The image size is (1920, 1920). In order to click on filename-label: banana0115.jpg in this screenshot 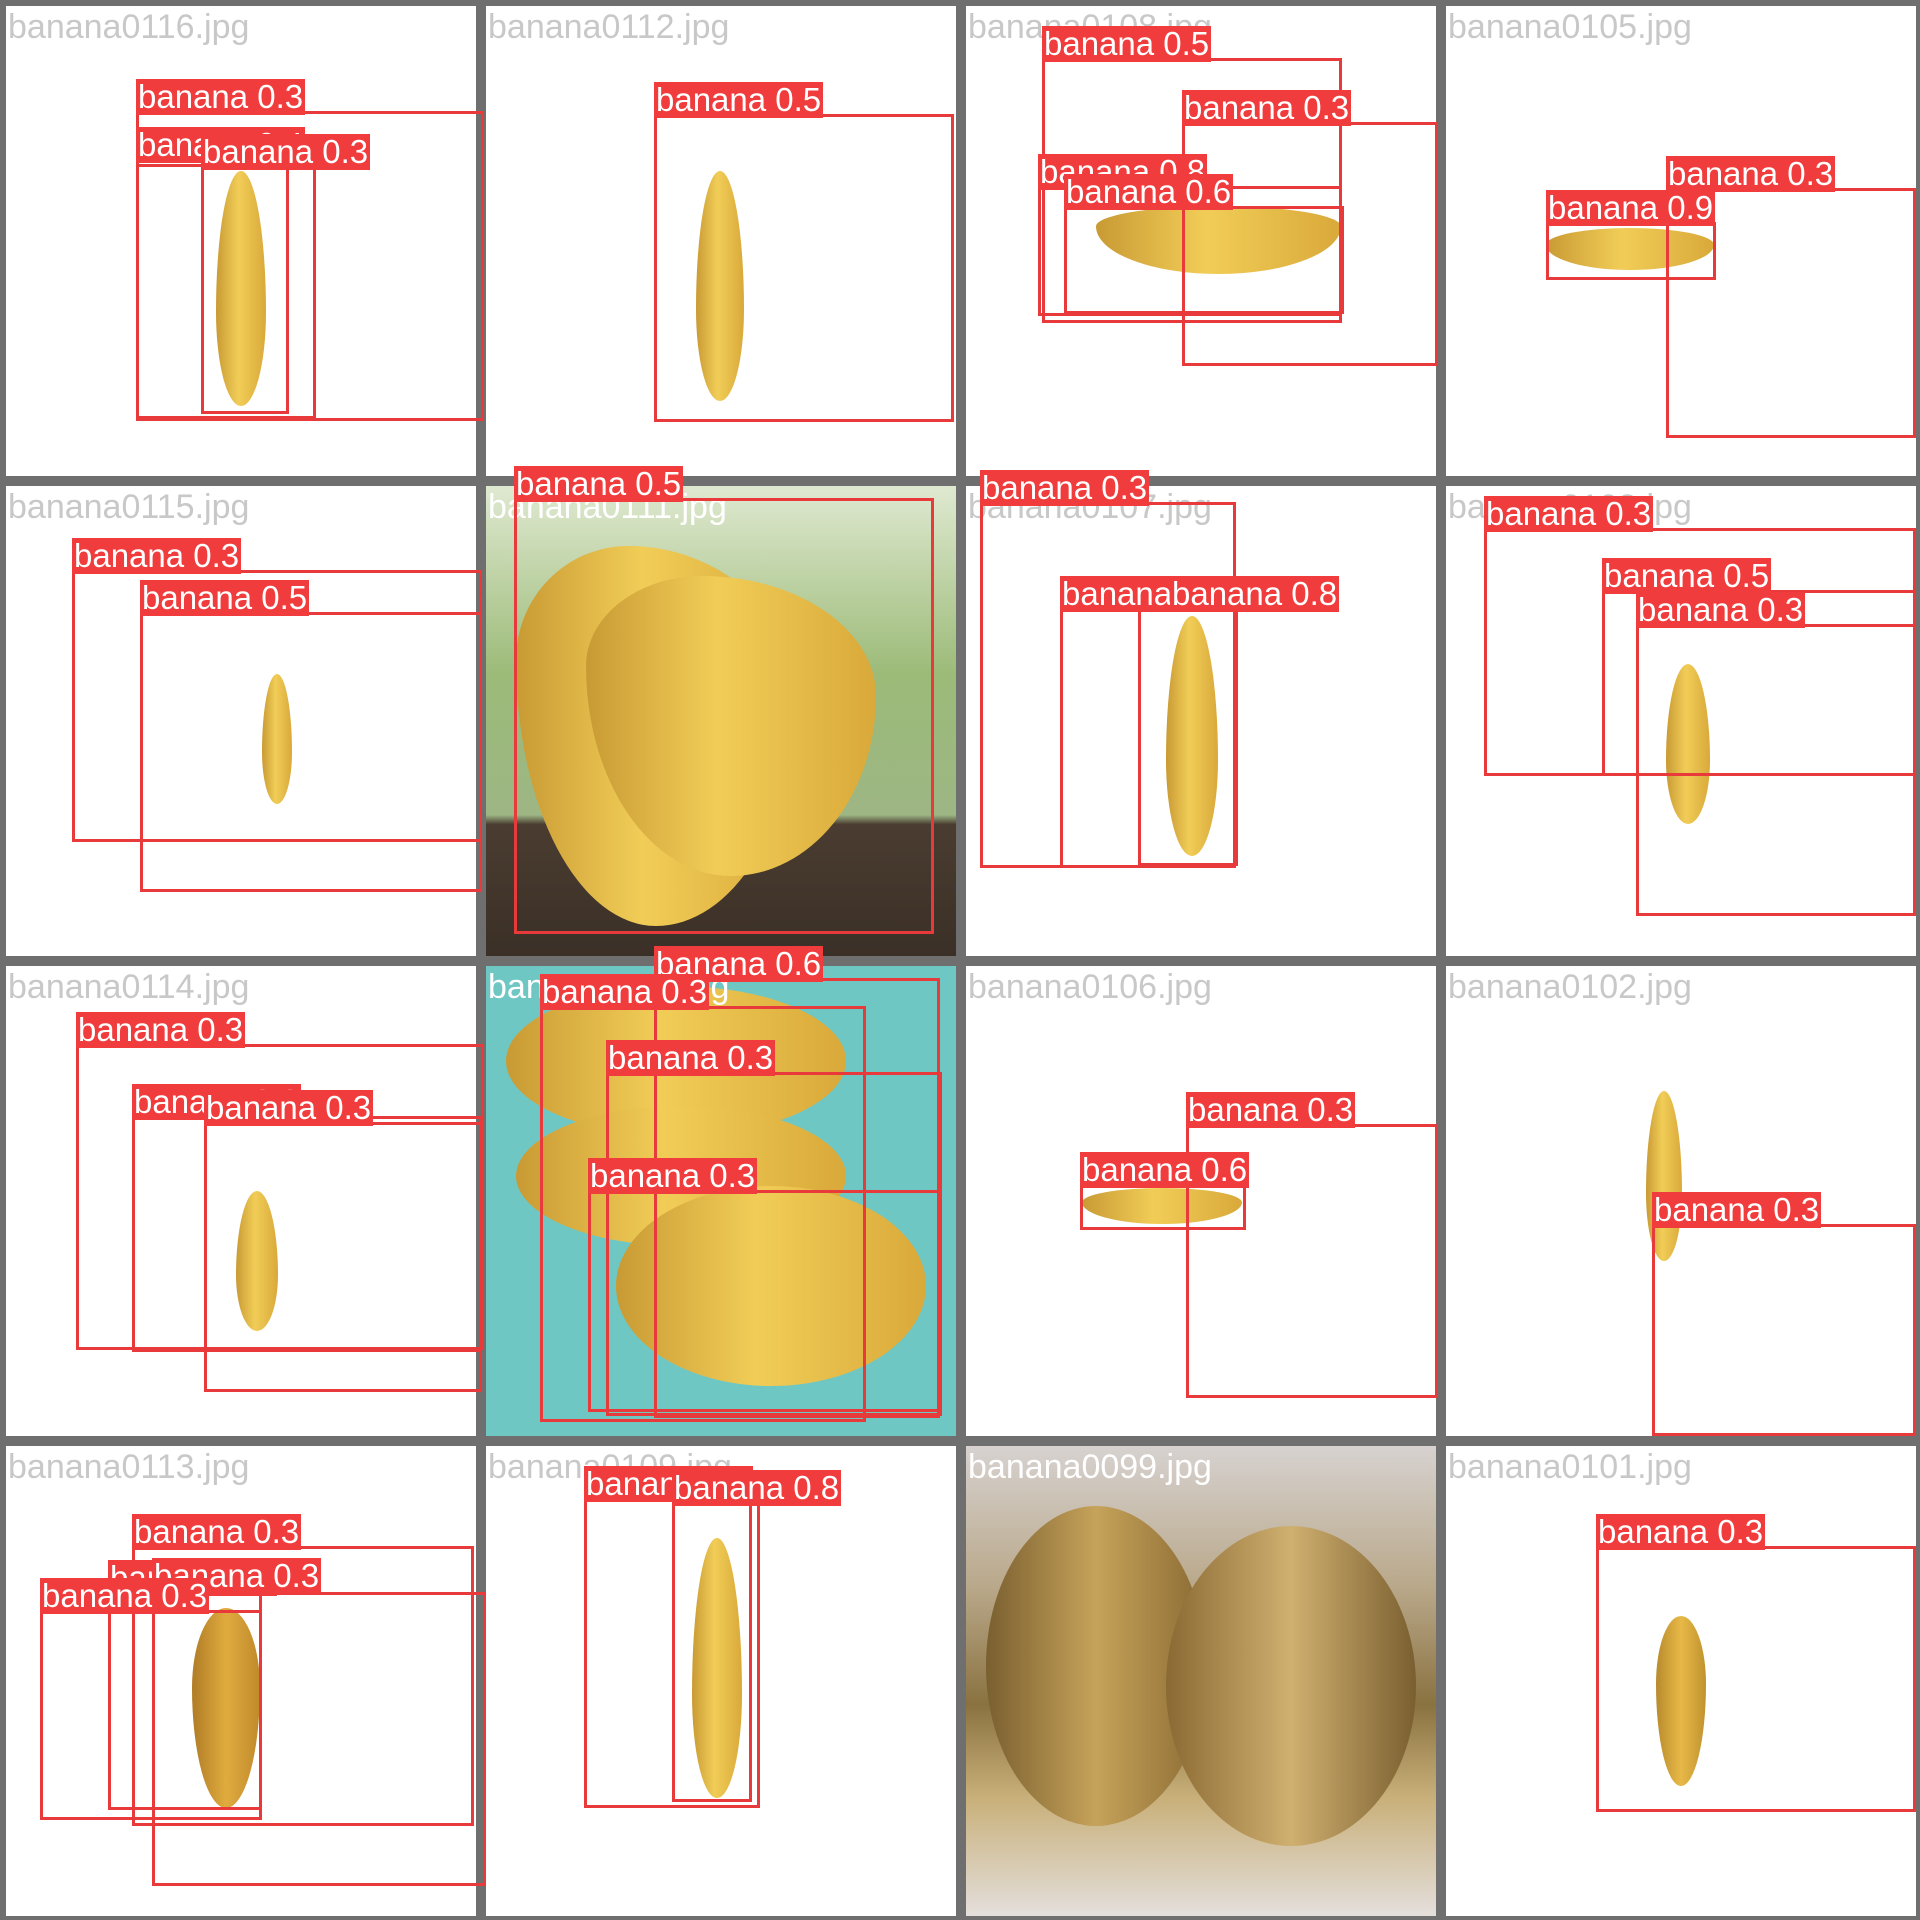, I will do `click(129, 507)`.